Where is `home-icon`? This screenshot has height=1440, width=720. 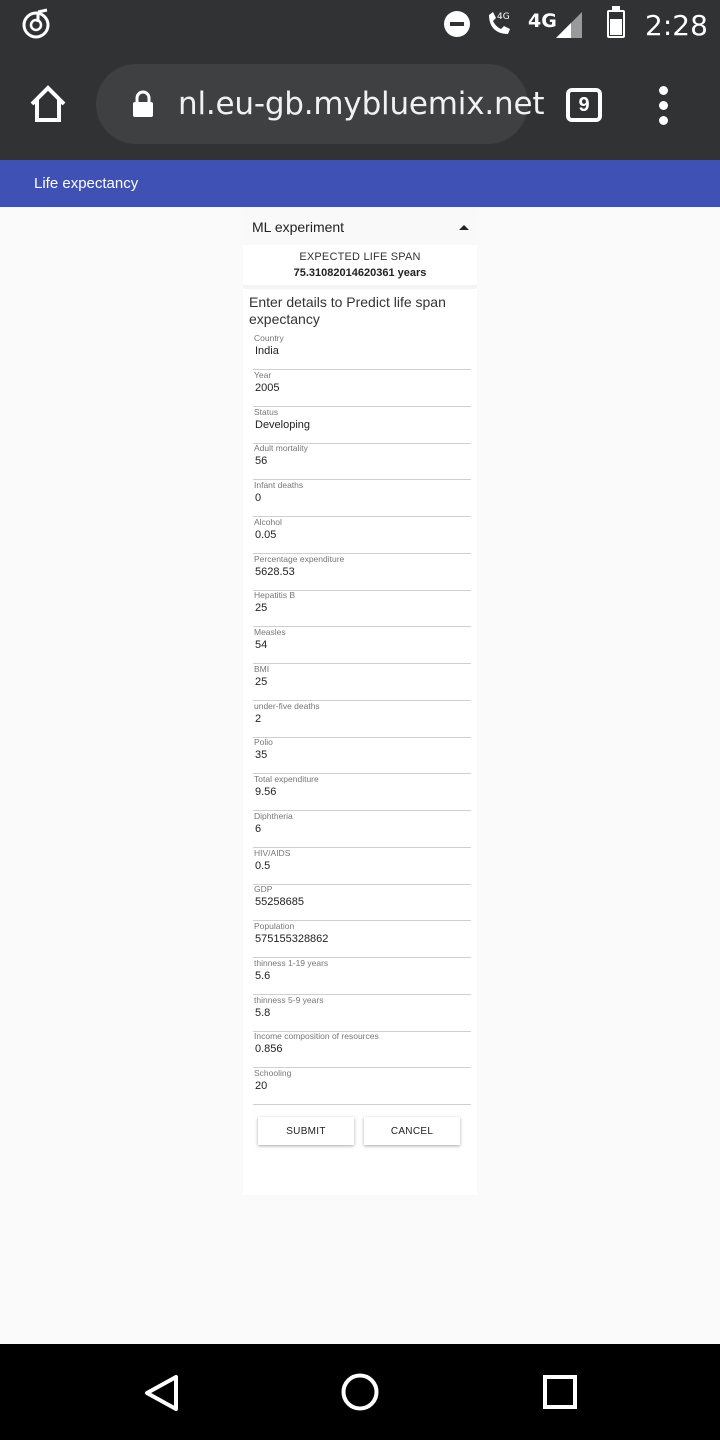 home-icon is located at coordinates (48, 104).